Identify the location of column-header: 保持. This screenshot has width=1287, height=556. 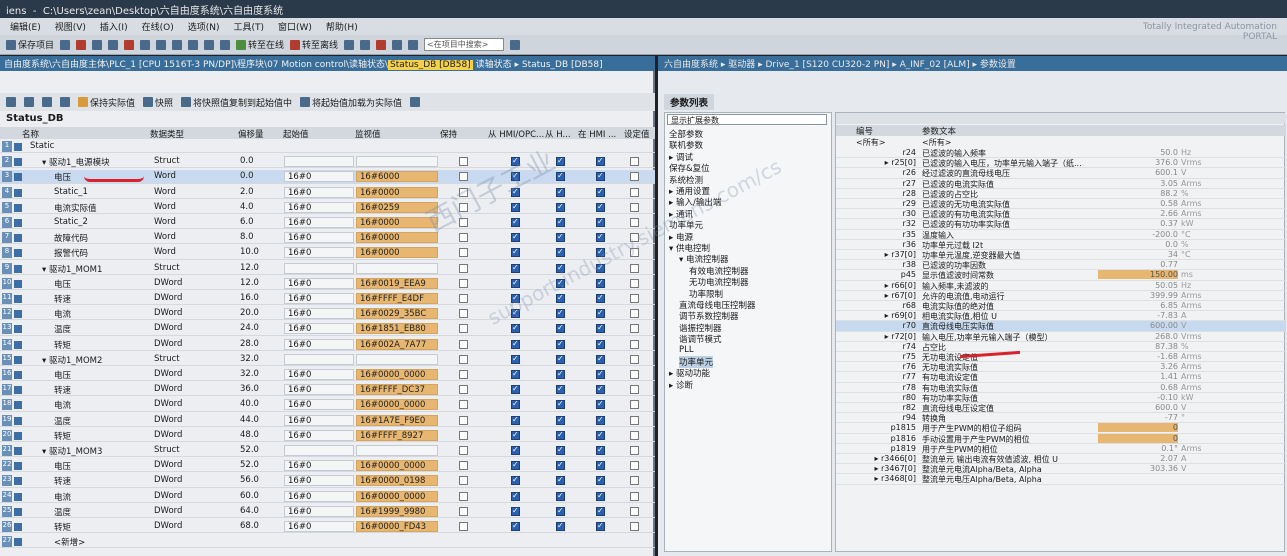
(448, 134).